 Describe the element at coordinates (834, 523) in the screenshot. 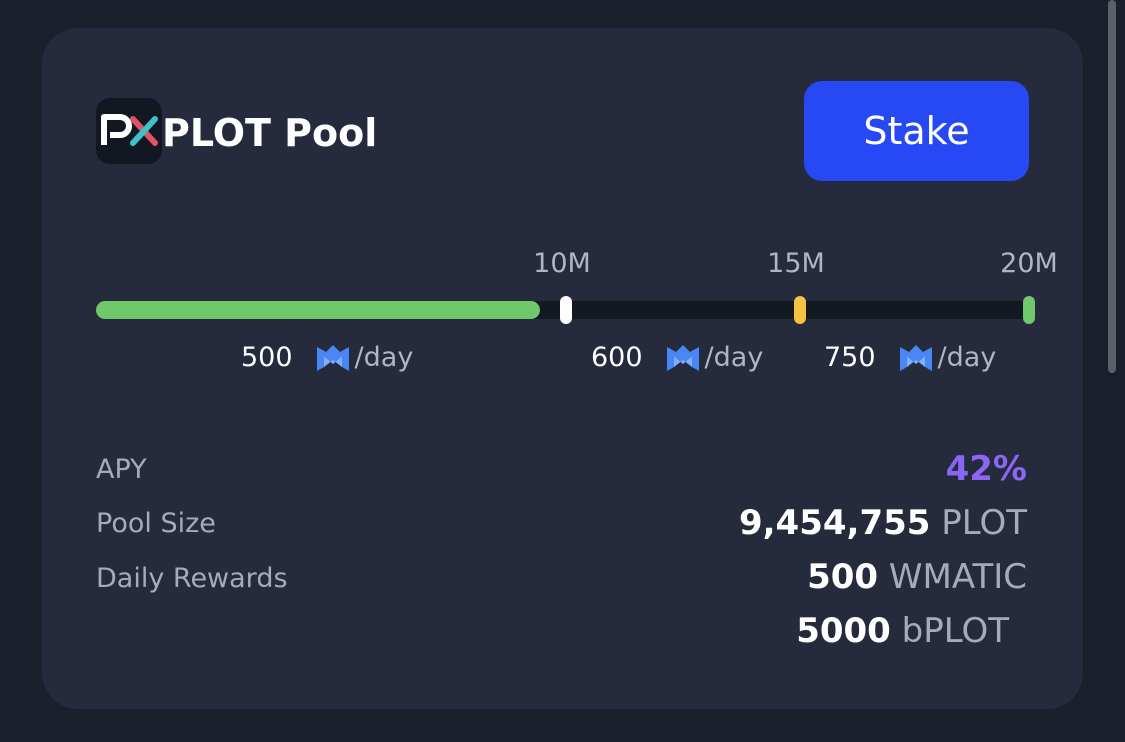

I see `pool-size-number: 9,454,755` at that location.